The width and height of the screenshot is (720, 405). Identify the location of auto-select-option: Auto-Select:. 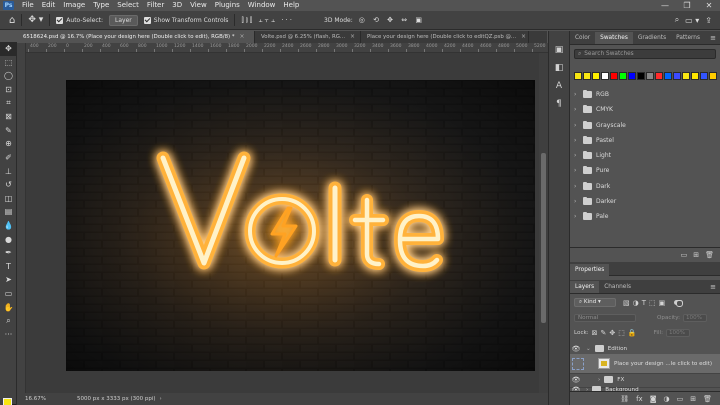
(79, 20).